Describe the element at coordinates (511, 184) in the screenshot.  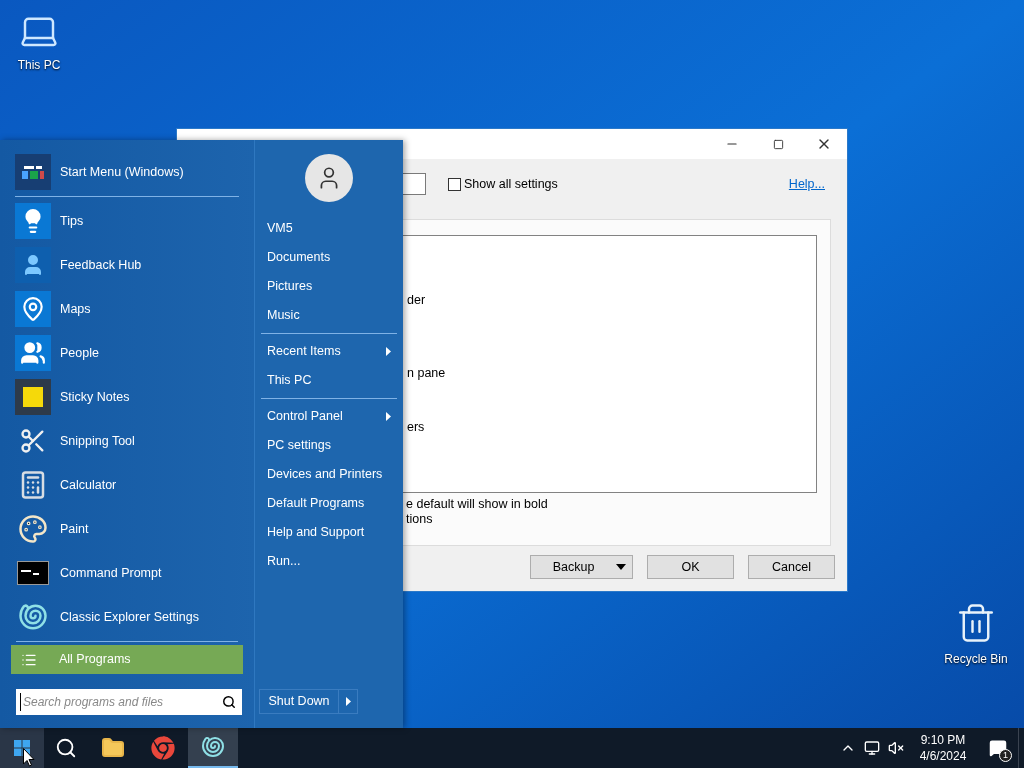
I see `checkbox-label: Show all settings` at that location.